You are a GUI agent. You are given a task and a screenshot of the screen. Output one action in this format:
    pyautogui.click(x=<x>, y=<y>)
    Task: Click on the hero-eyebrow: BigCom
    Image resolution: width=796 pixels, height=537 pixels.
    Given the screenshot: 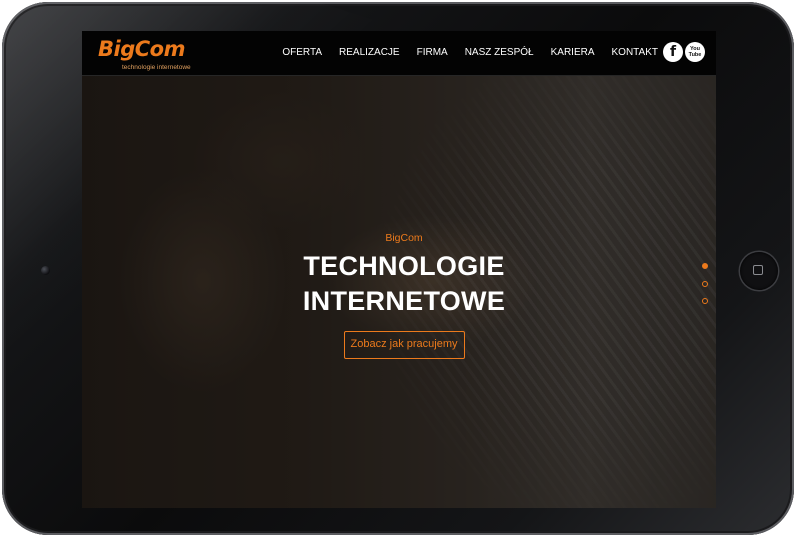 What is the action you would take?
    pyautogui.click(x=404, y=238)
    